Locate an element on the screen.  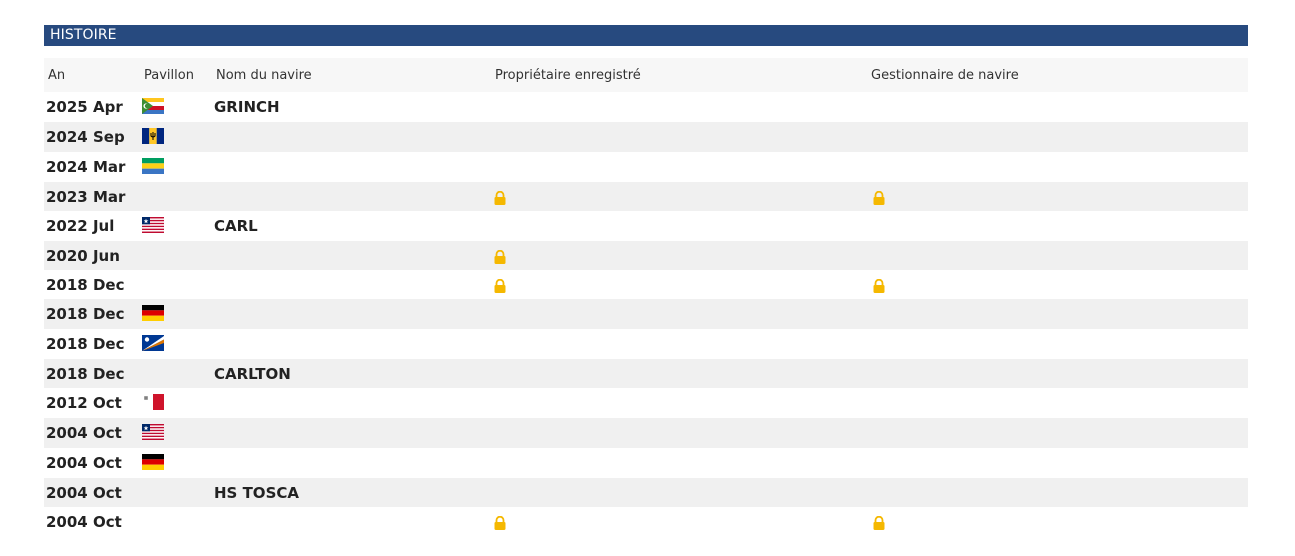
column-header-registered-owner: Propriétaire enregistré is located at coordinates (568, 76).